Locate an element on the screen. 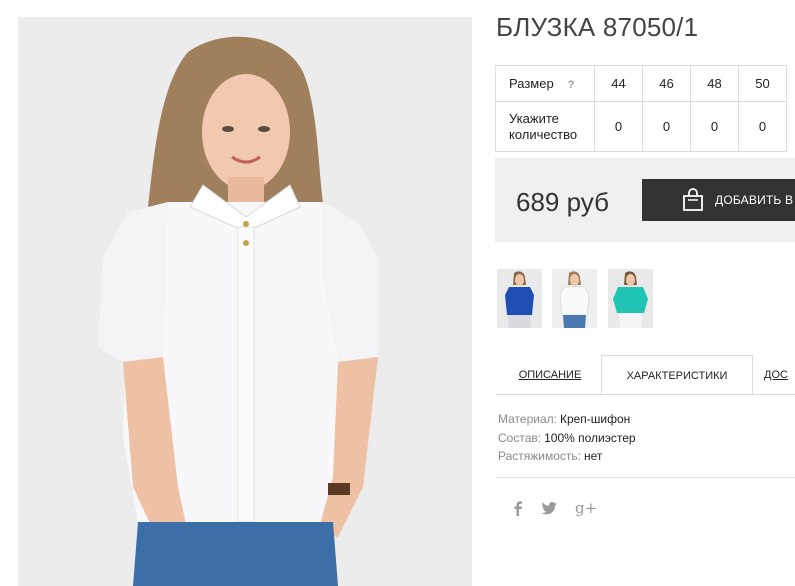  characteristic-row: Материал: Креп-шифон is located at coordinates (567, 419).